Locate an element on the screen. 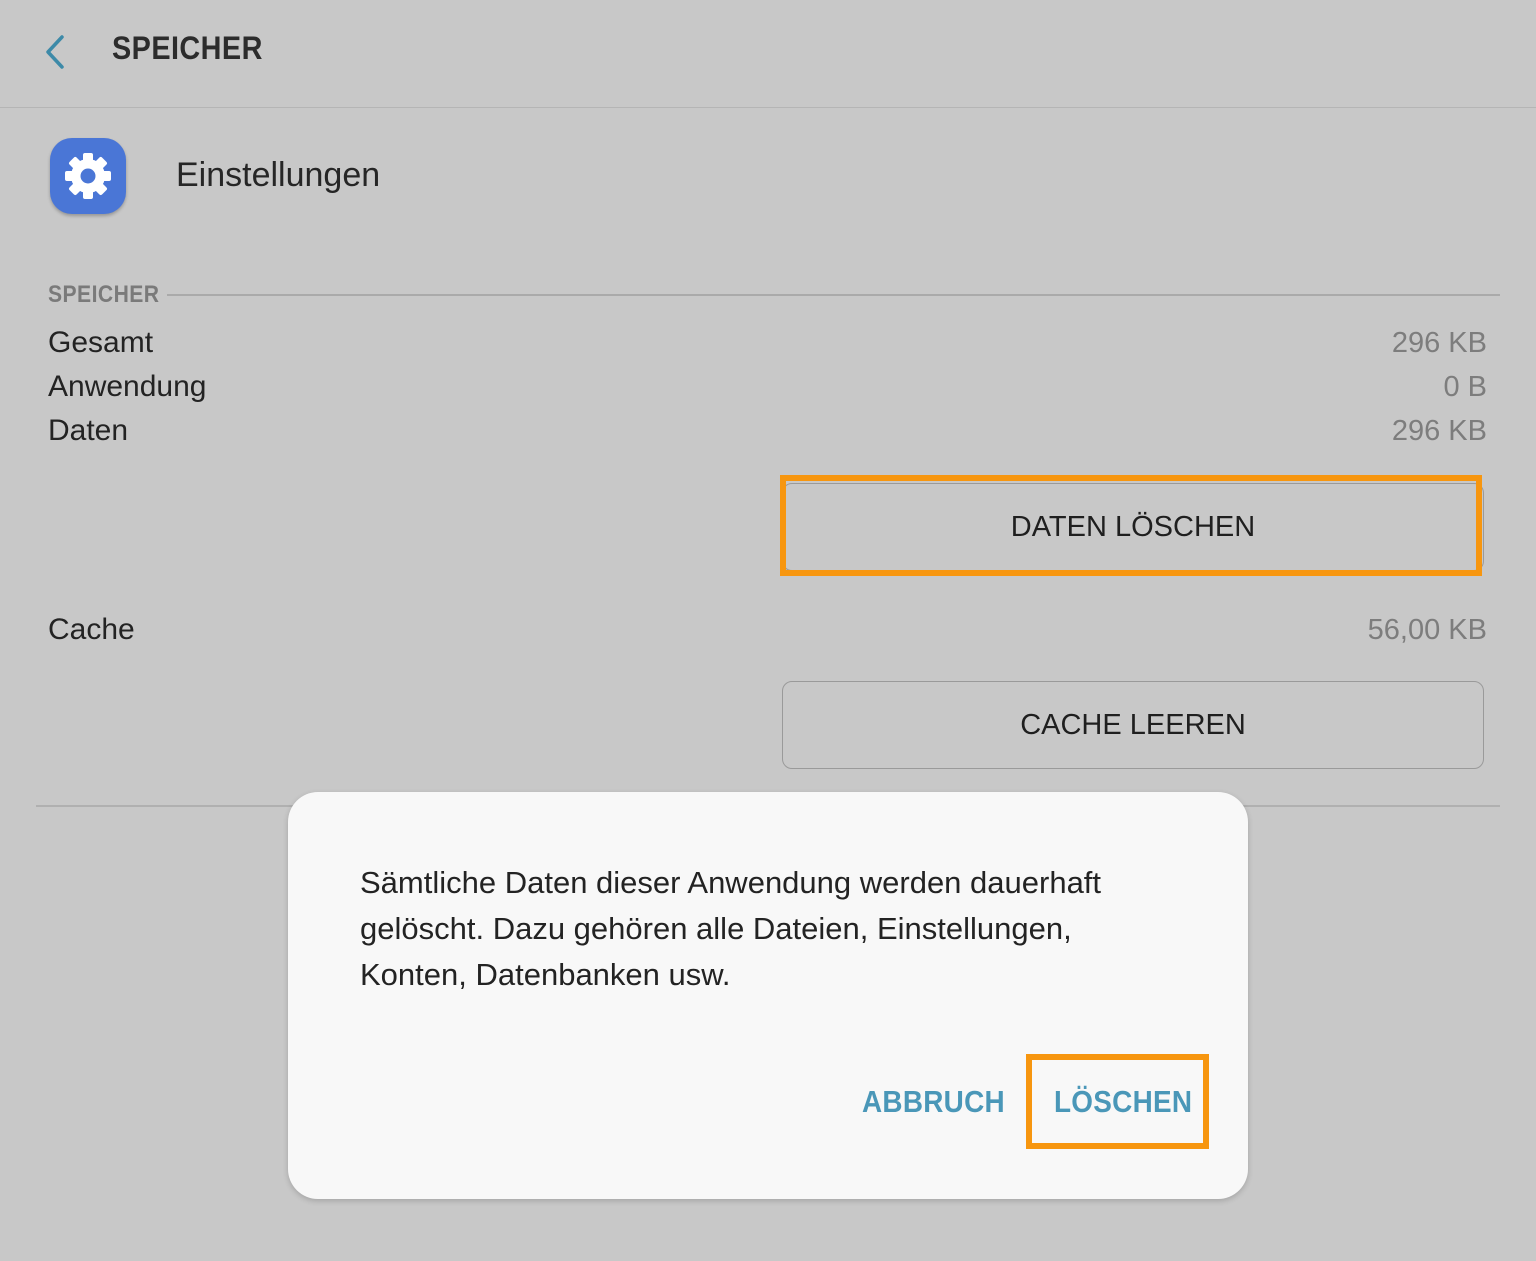 The image size is (1536, 1261). storage-row-cache: Cache 56,00 KB is located at coordinates (767, 630).